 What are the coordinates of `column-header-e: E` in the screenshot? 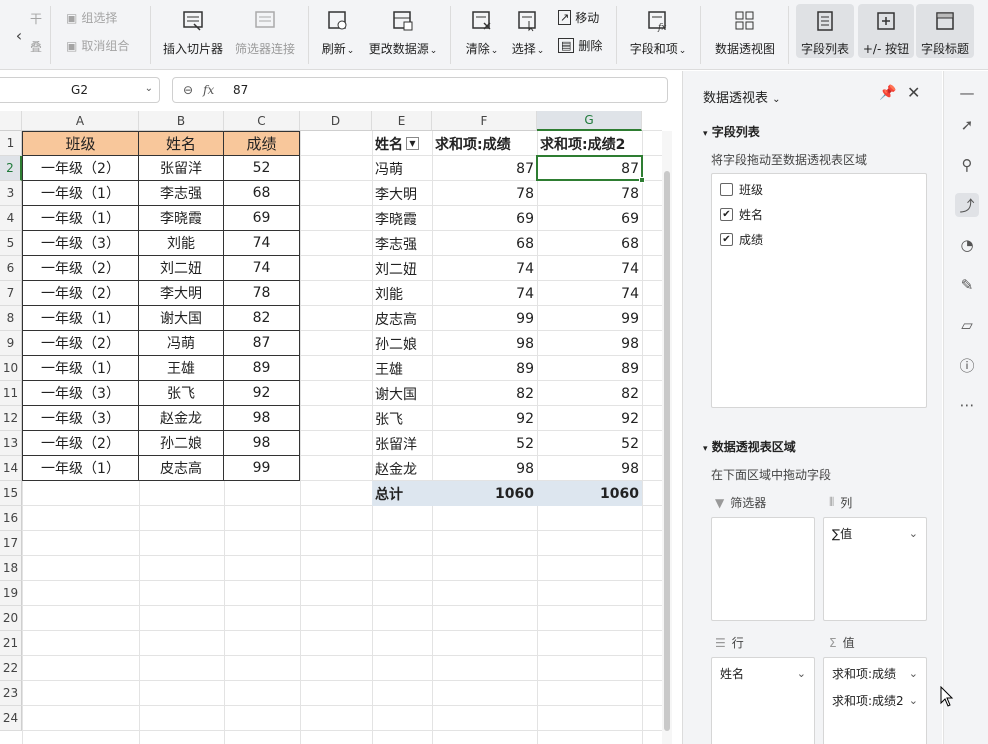 It's located at (402, 121).